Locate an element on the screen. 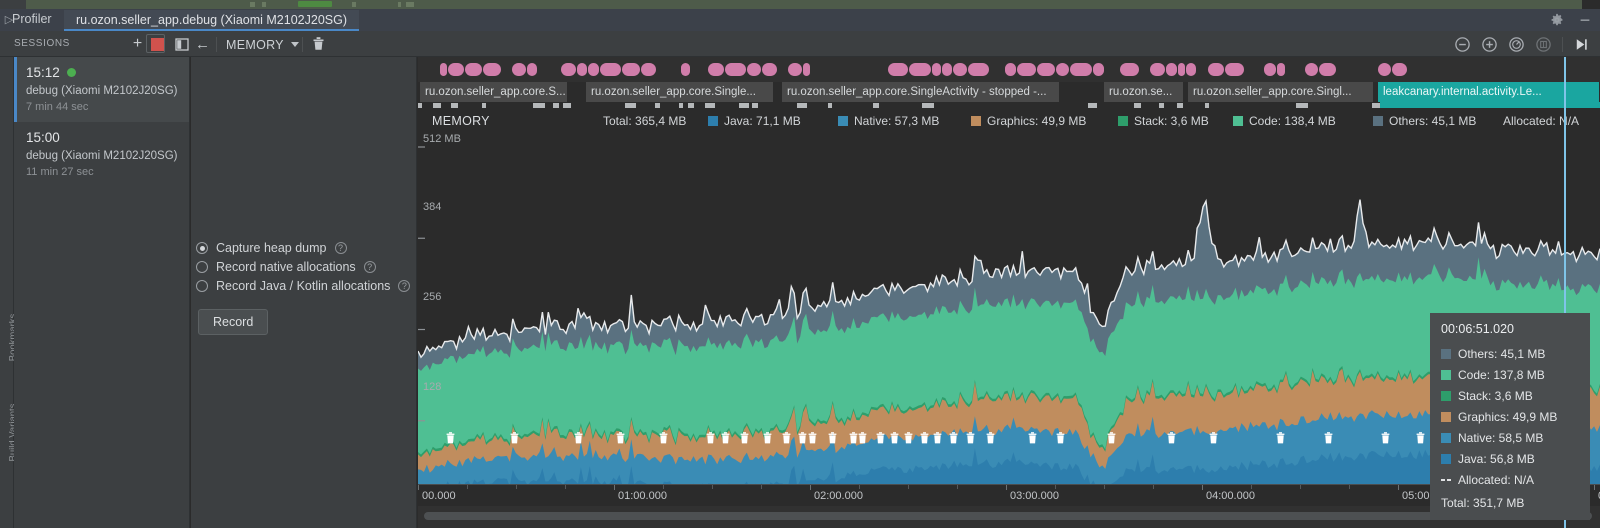 This screenshot has height=528, width=1600. profiler-type-dropdown: MEMORY is located at coordinates (262, 44).